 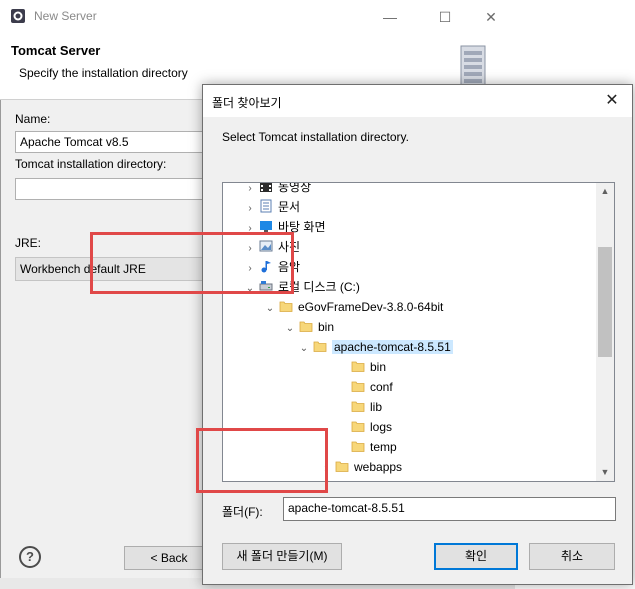 I want to click on tree-item: ⌄ apache-tomcat-8.5.51, so click(x=375, y=347).